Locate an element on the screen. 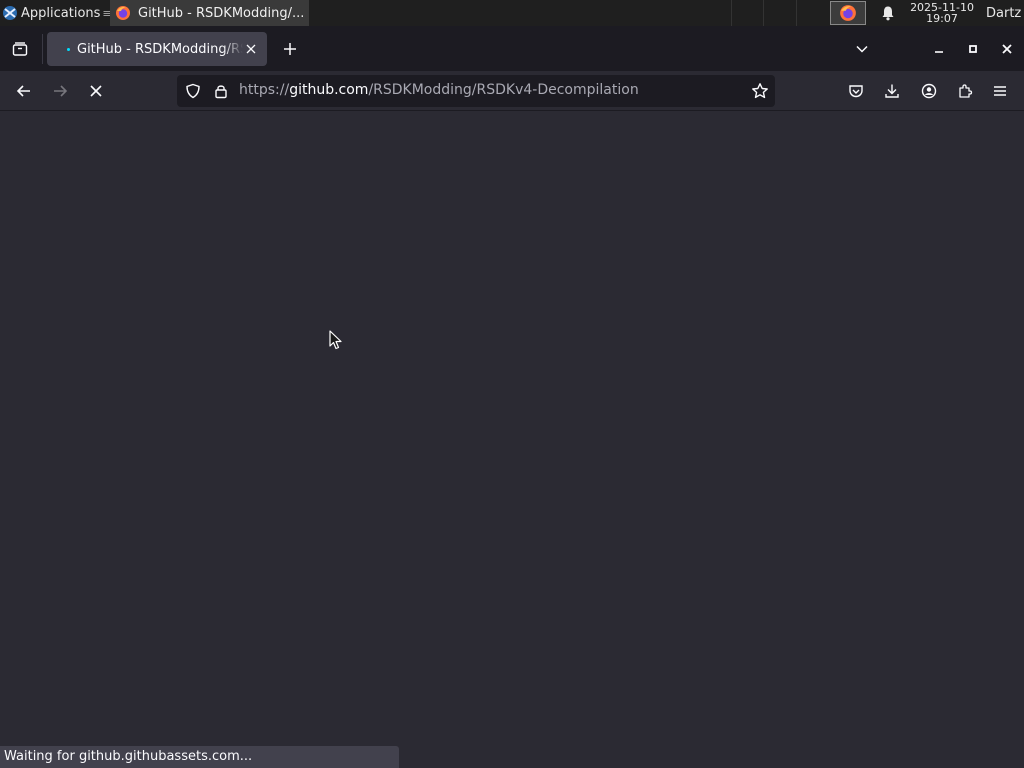 The image size is (1024, 768). extensions-button is located at coordinates (965, 91).